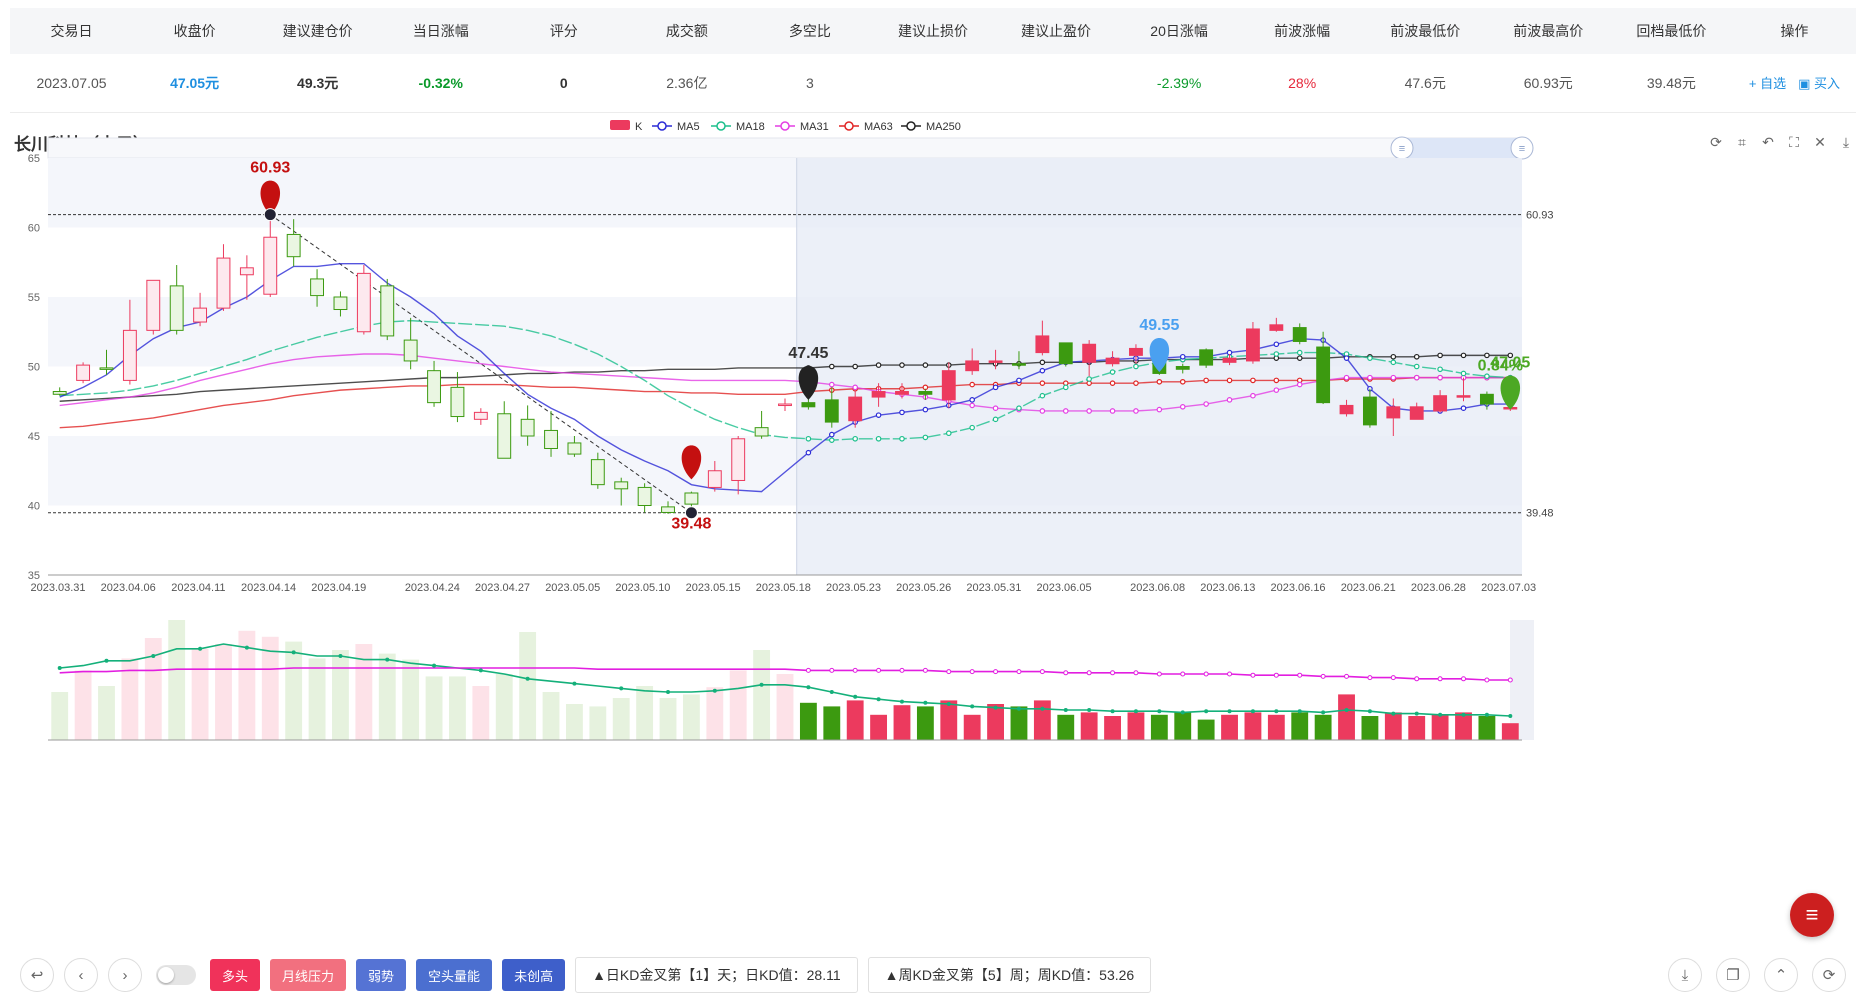  What do you see at coordinates (1159, 325) in the screenshot?
I see `mid-pin-label: 49.55` at bounding box center [1159, 325].